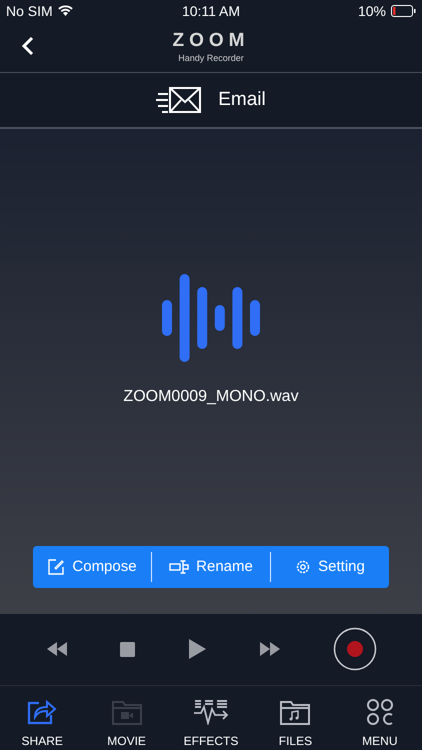 This screenshot has width=422, height=750. Describe the element at coordinates (211, 397) in the screenshot. I see `file-name: ZOOM0009_MONO.wav` at that location.